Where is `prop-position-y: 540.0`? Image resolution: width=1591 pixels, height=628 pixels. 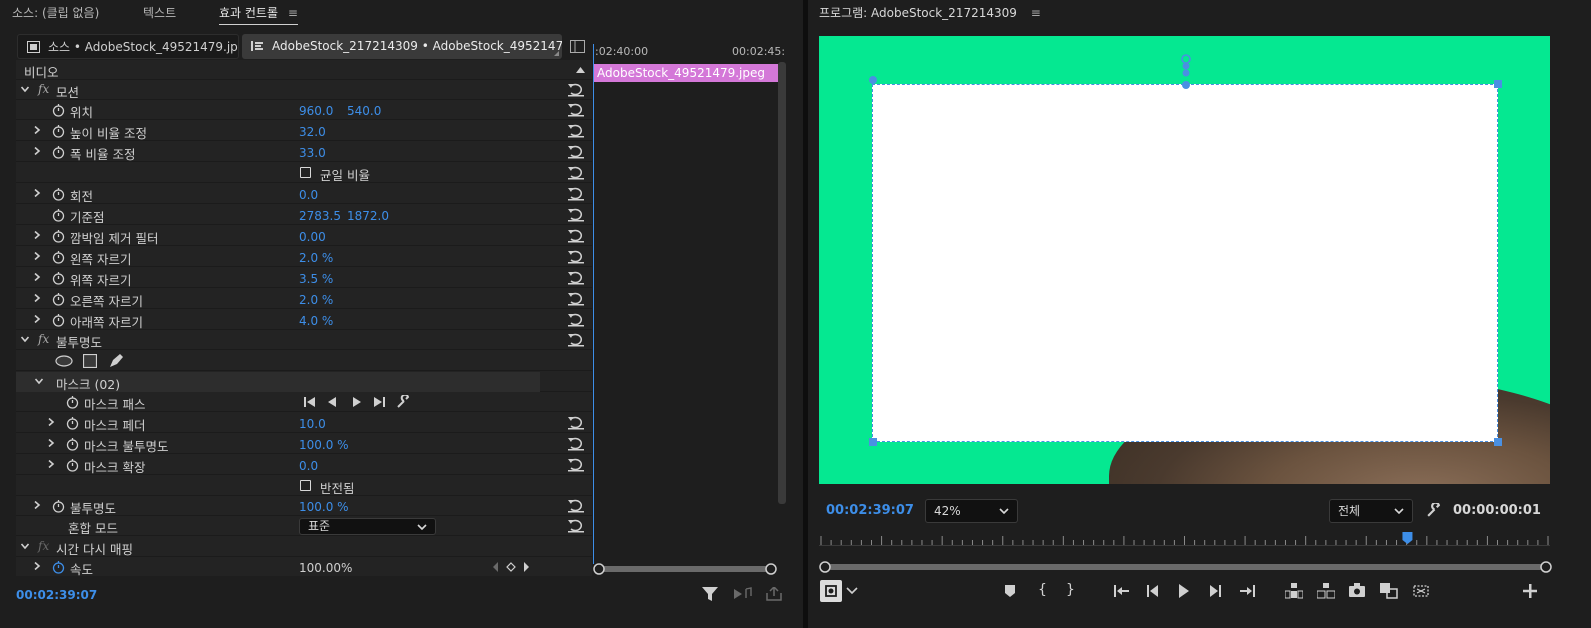 prop-position-y: 540.0 is located at coordinates (364, 111).